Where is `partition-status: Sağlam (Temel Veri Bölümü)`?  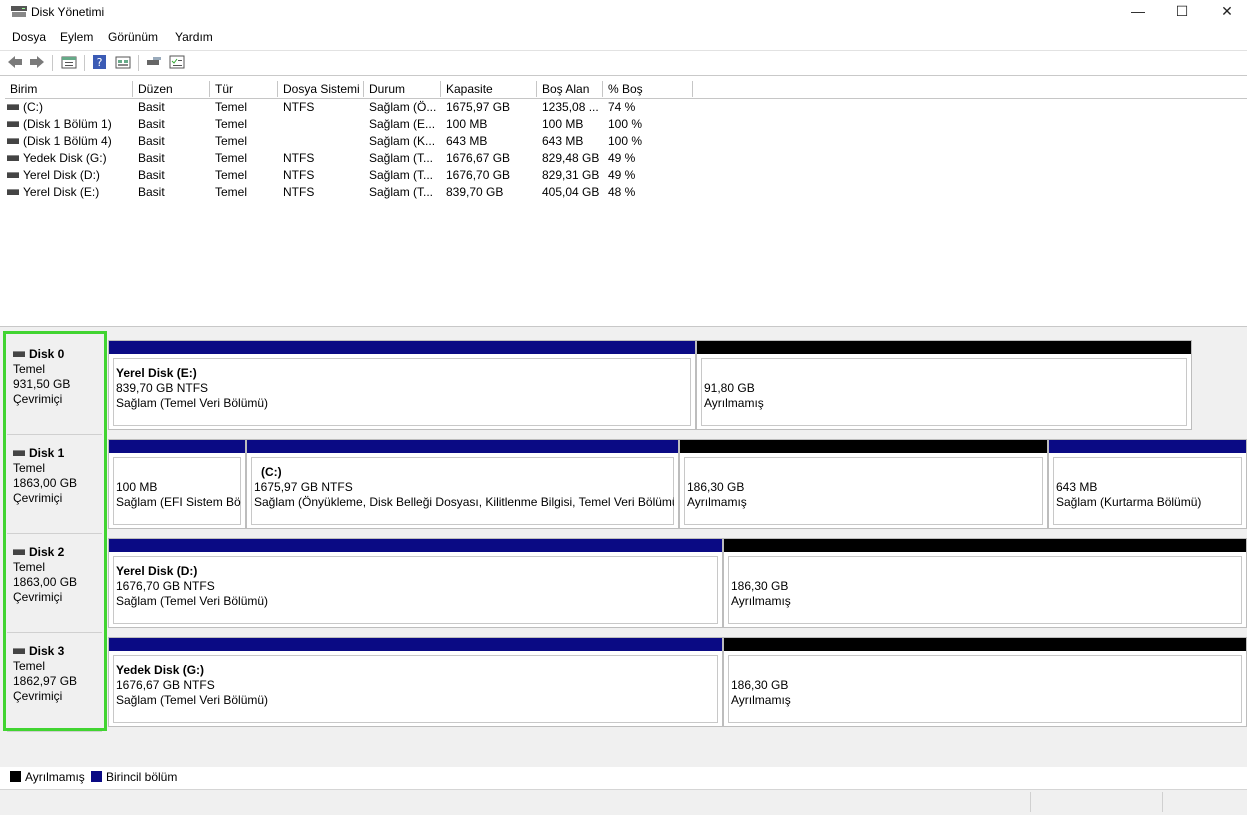
partition-status: Sağlam (Temel Veri Bölümü) is located at coordinates (192, 700).